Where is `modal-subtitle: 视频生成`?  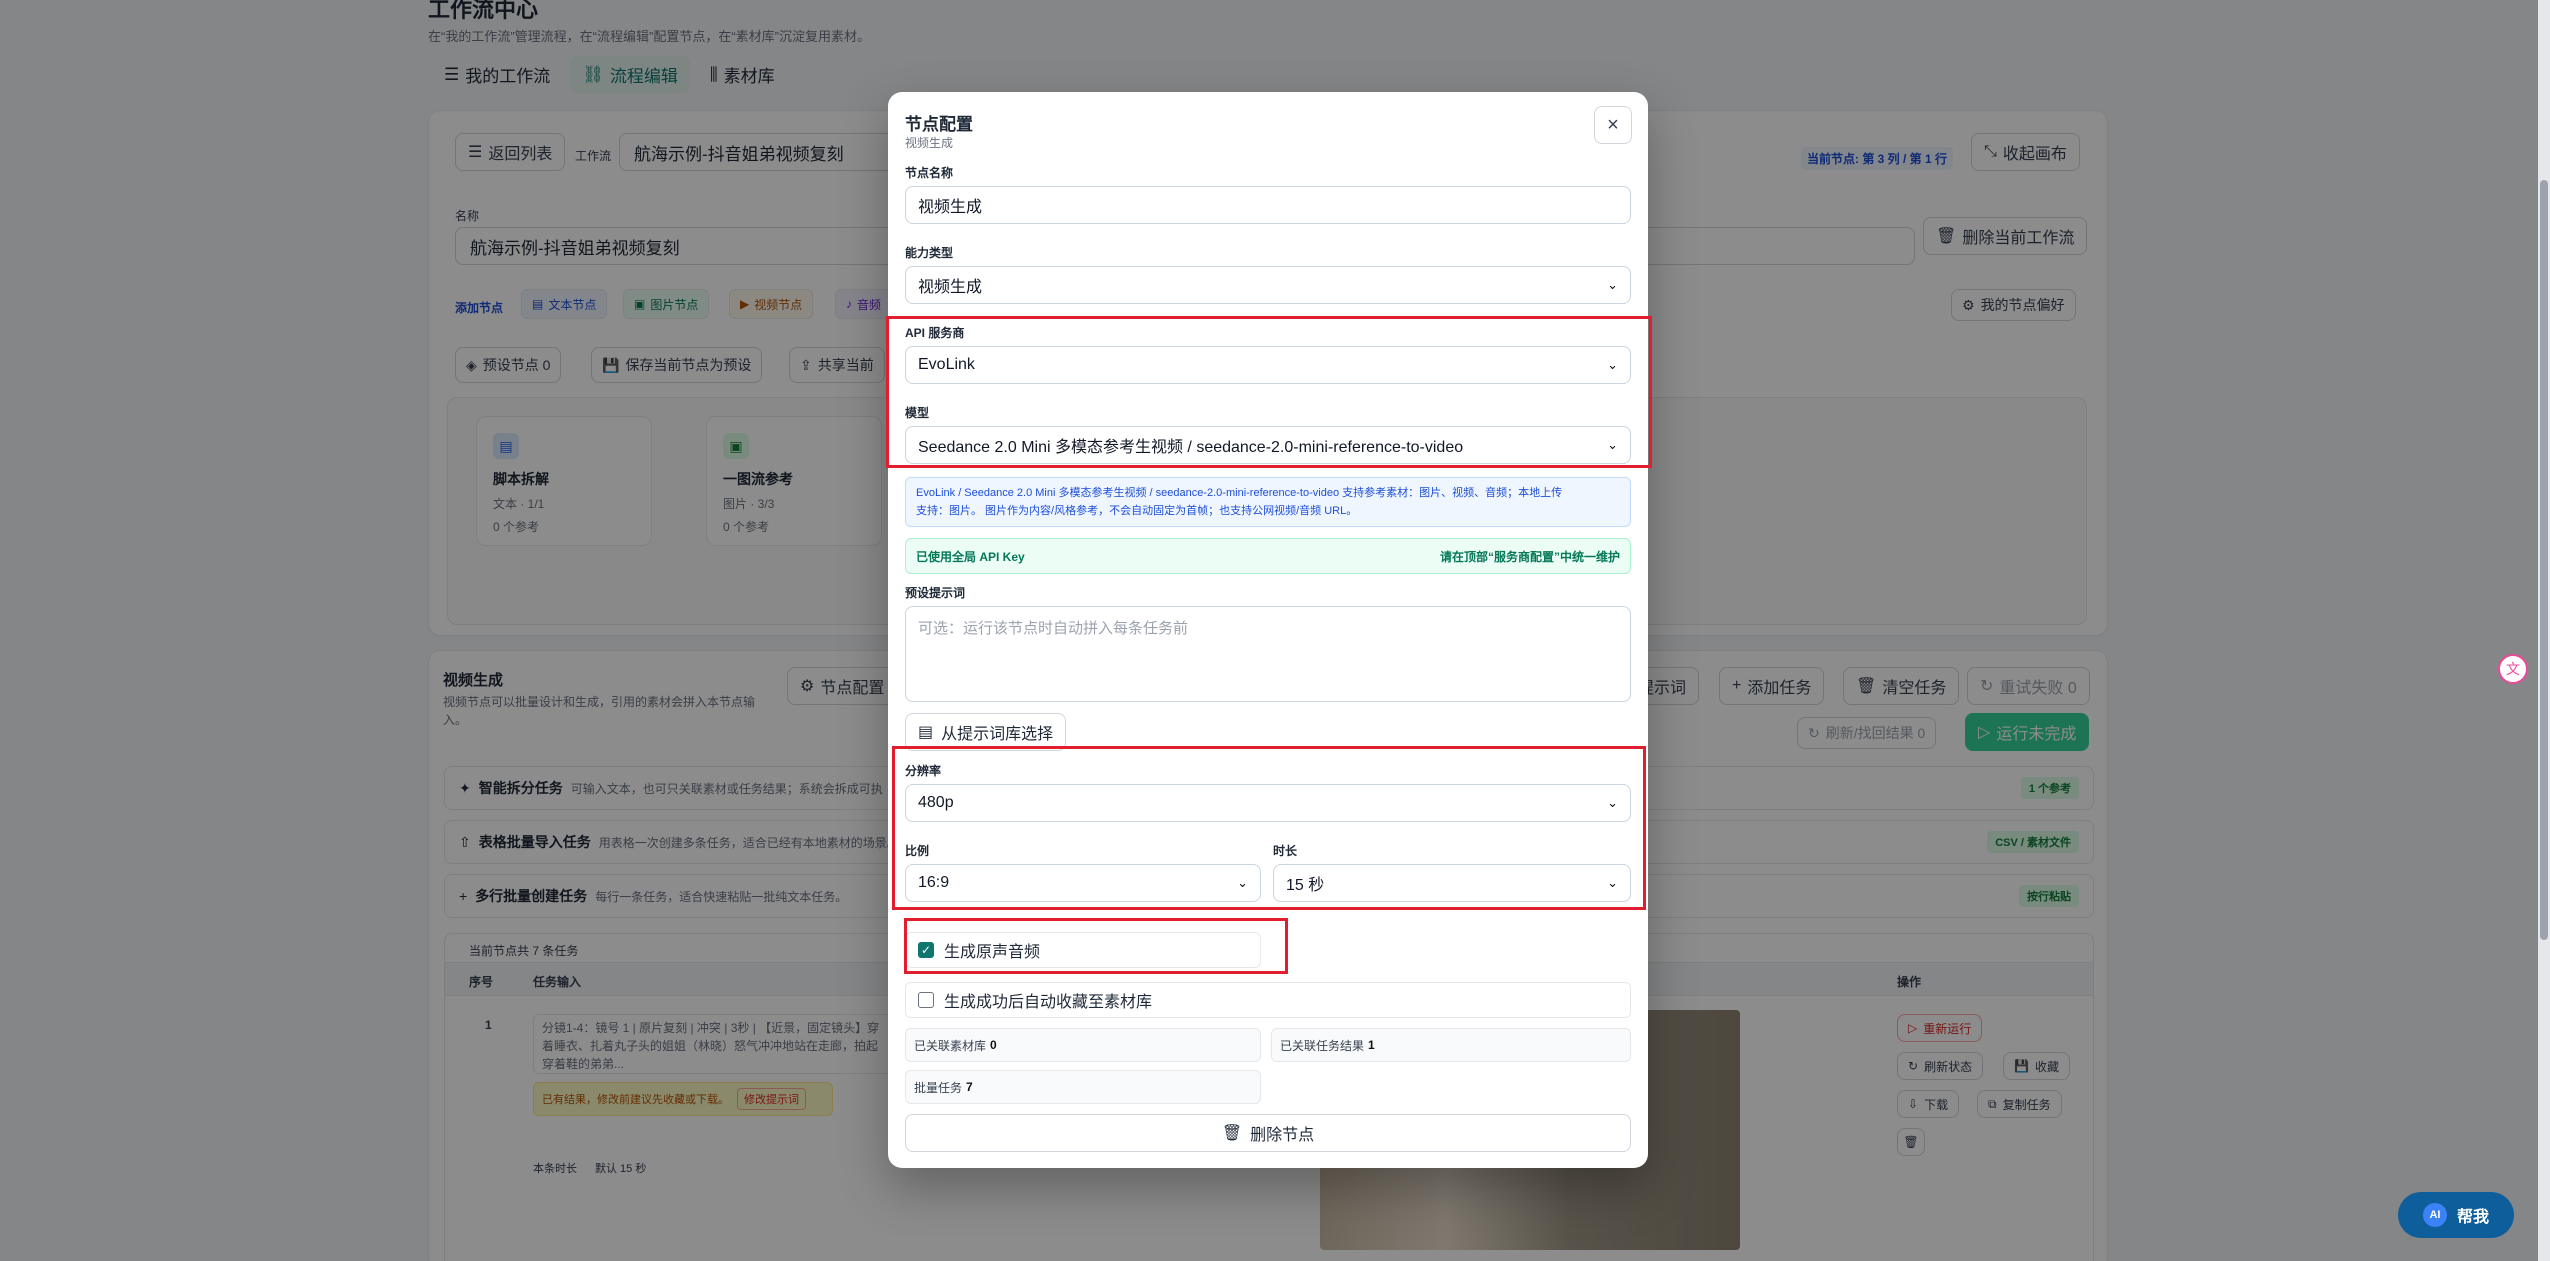 modal-subtitle: 视频生成 is located at coordinates (929, 143).